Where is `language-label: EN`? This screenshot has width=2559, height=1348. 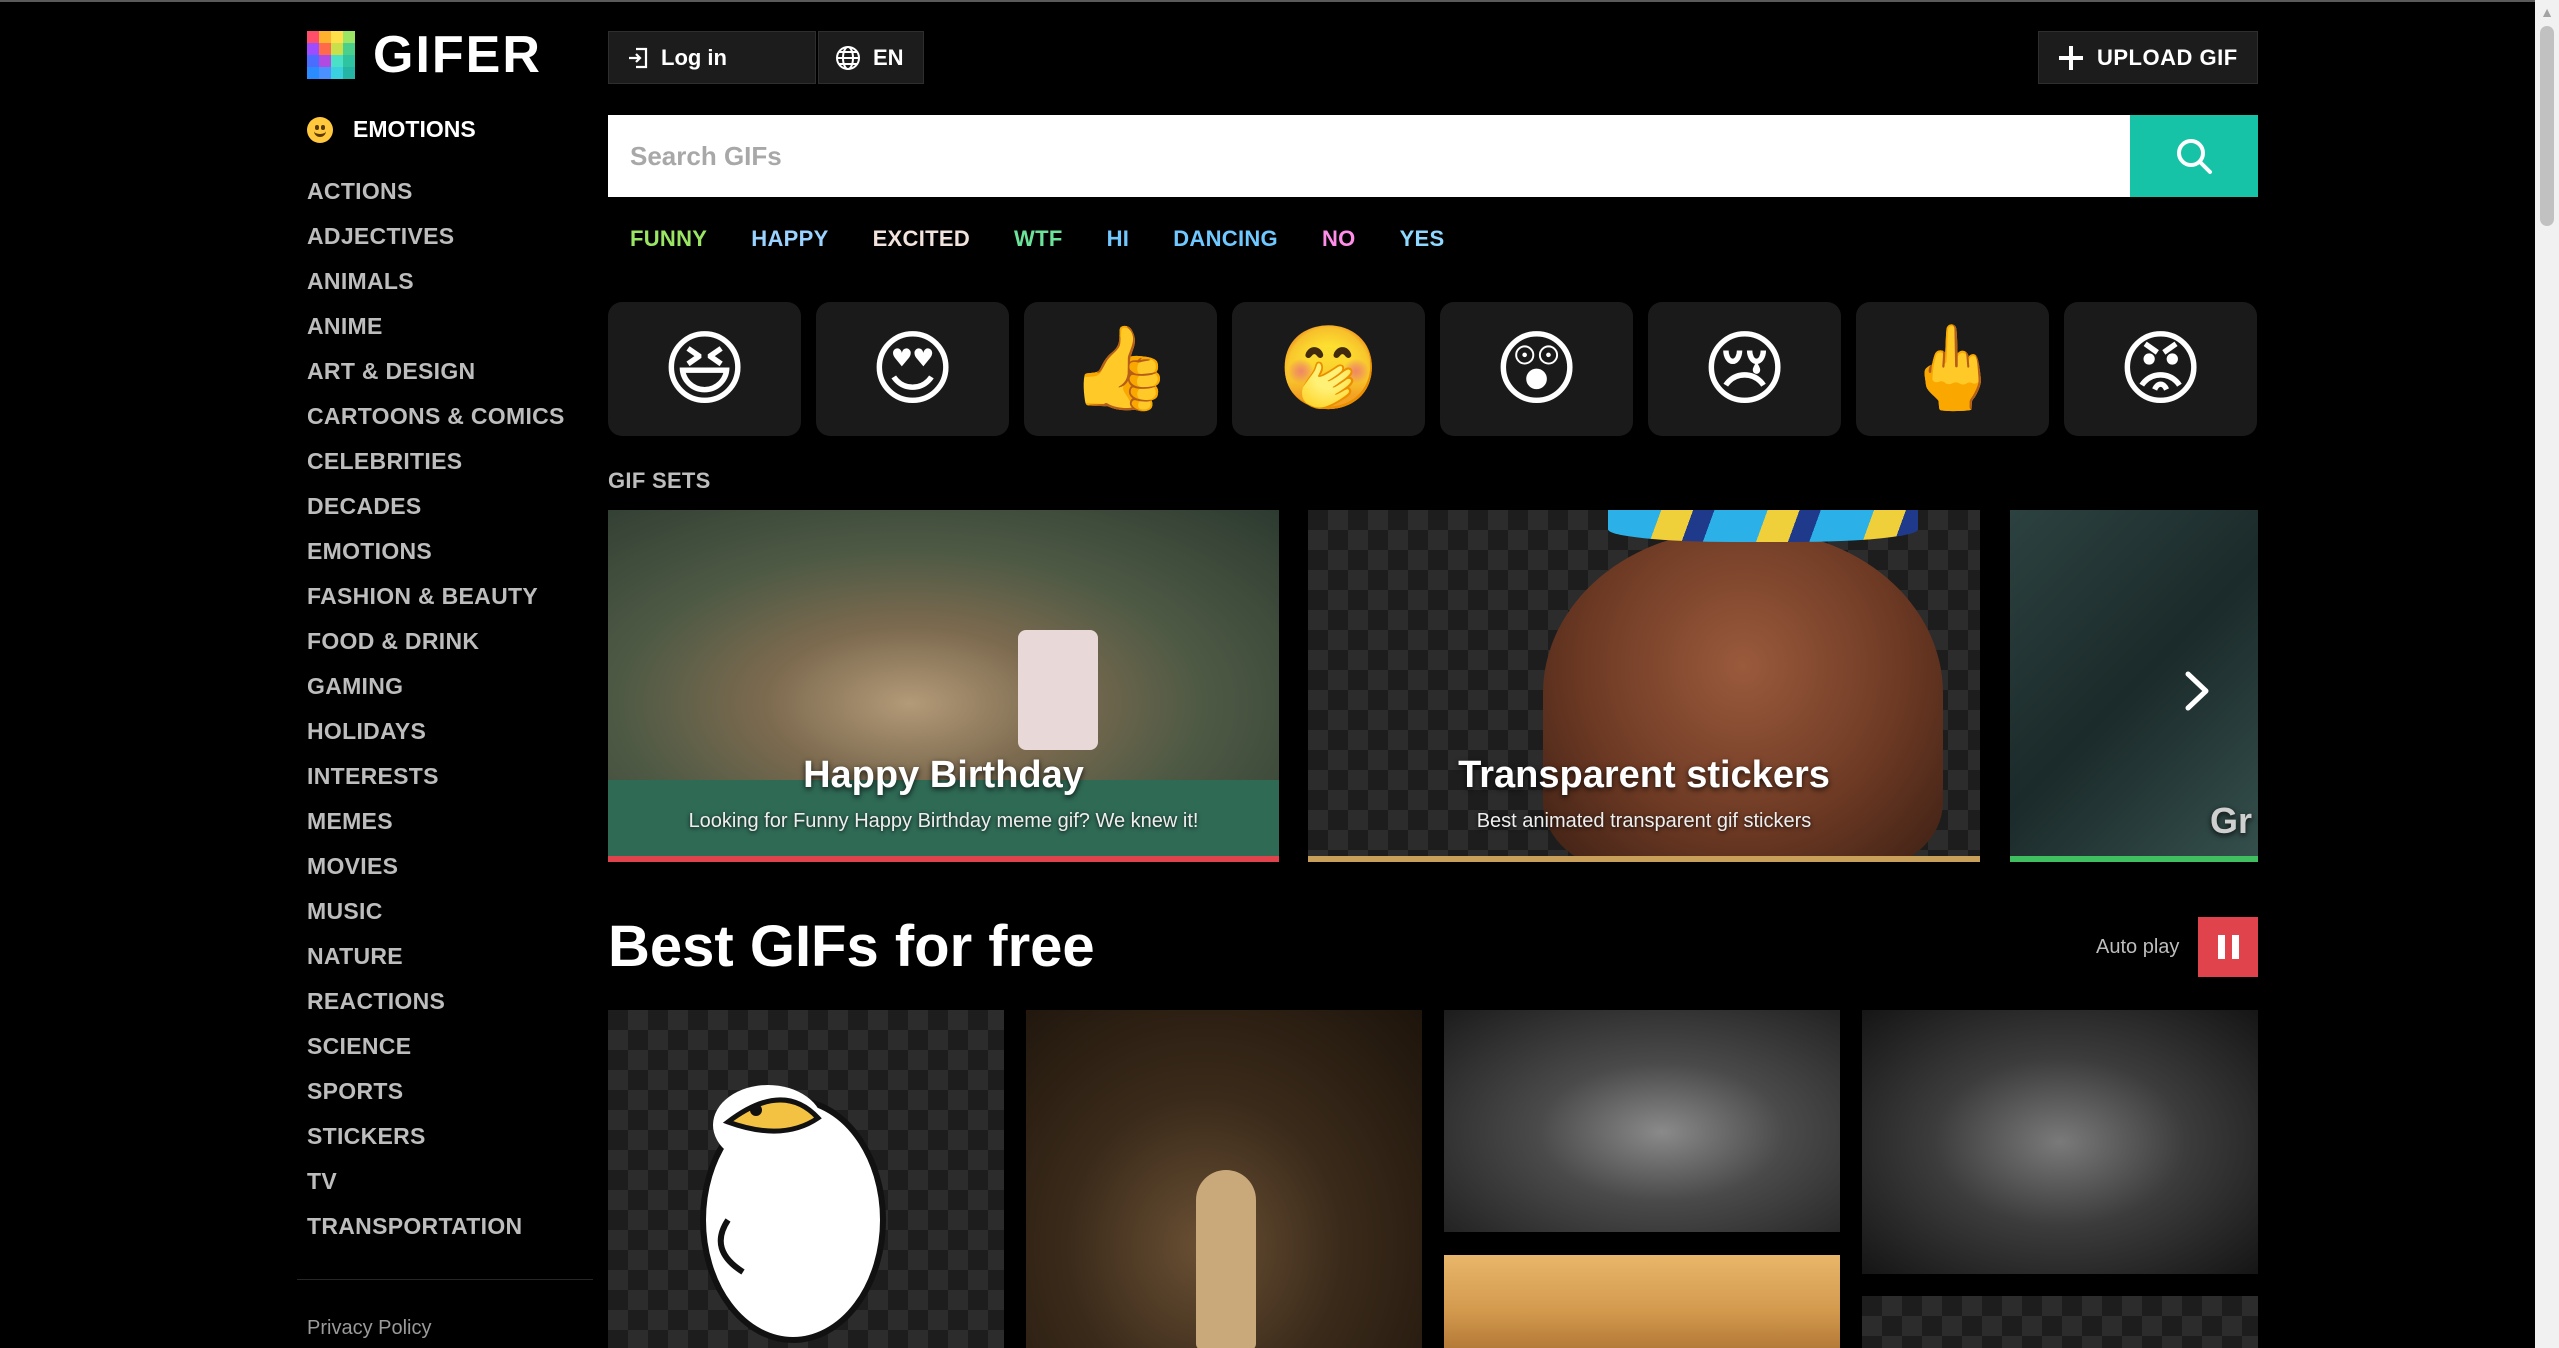
language-label: EN is located at coordinates (888, 57).